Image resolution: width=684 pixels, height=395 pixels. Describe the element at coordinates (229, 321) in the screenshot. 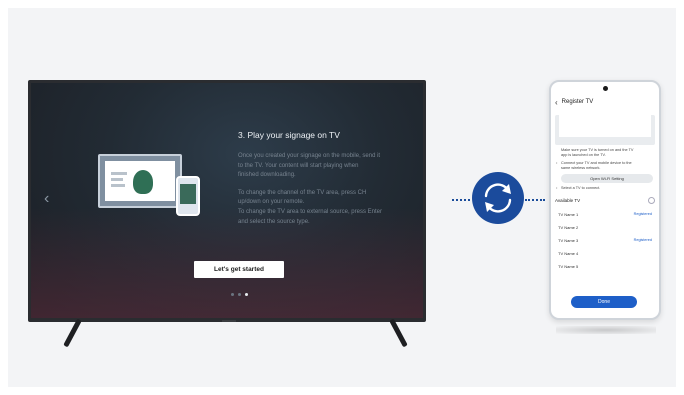

I see `tv-logo-bar` at that location.